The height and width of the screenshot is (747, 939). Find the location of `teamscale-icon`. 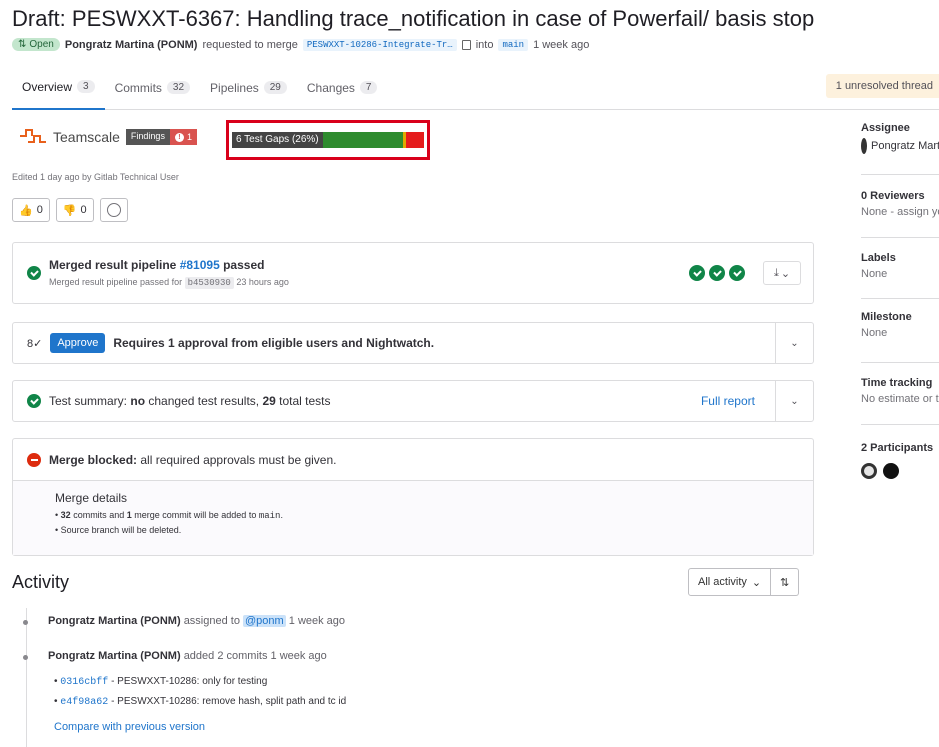

teamscale-icon is located at coordinates (33, 136).